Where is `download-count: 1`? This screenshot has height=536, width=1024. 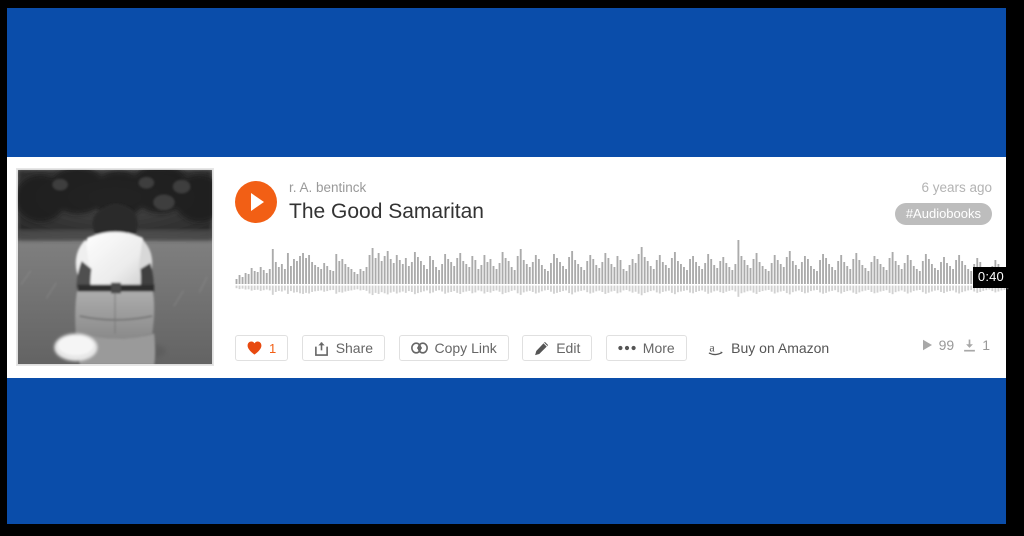
download-count: 1 is located at coordinates (976, 345).